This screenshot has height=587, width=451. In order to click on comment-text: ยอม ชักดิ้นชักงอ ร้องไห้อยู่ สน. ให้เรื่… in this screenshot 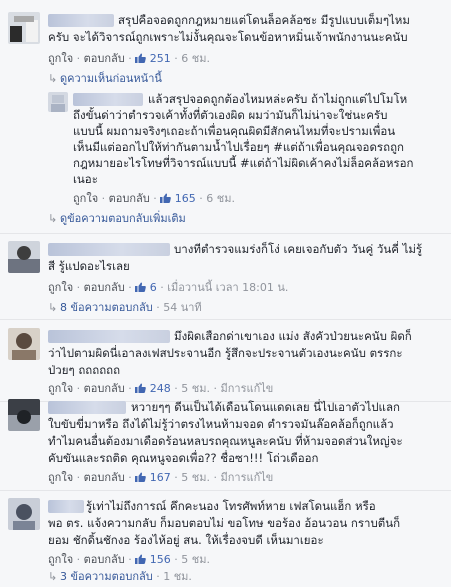, I will do `click(186, 540)`.